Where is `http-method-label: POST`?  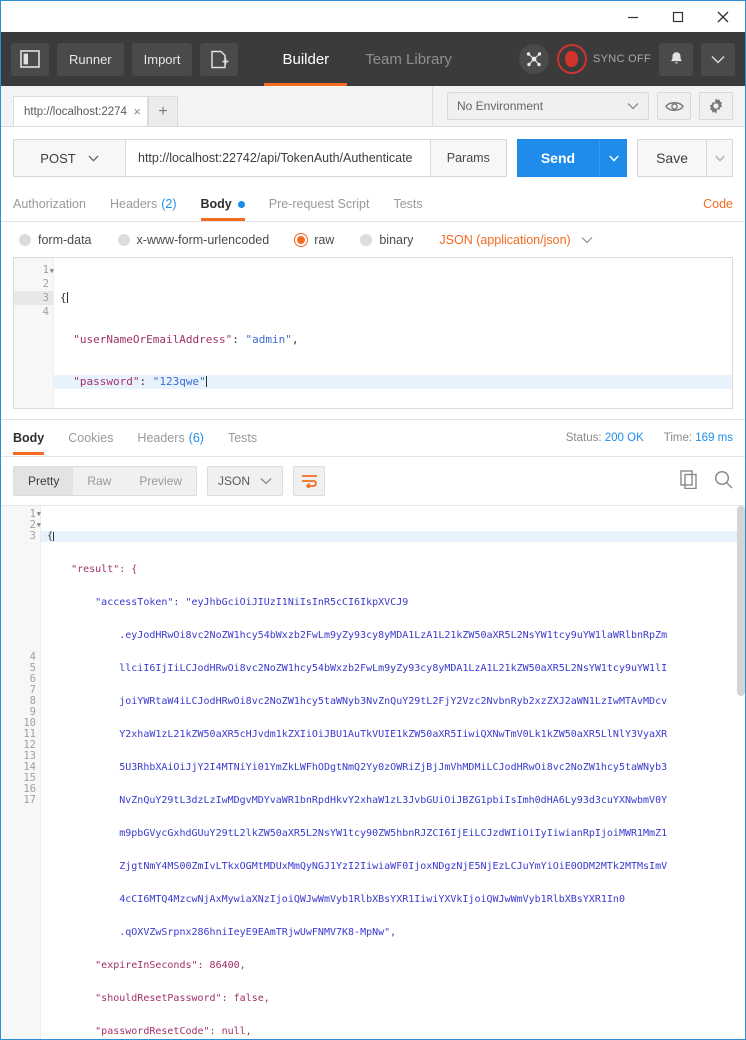 http-method-label: POST is located at coordinates (58, 158).